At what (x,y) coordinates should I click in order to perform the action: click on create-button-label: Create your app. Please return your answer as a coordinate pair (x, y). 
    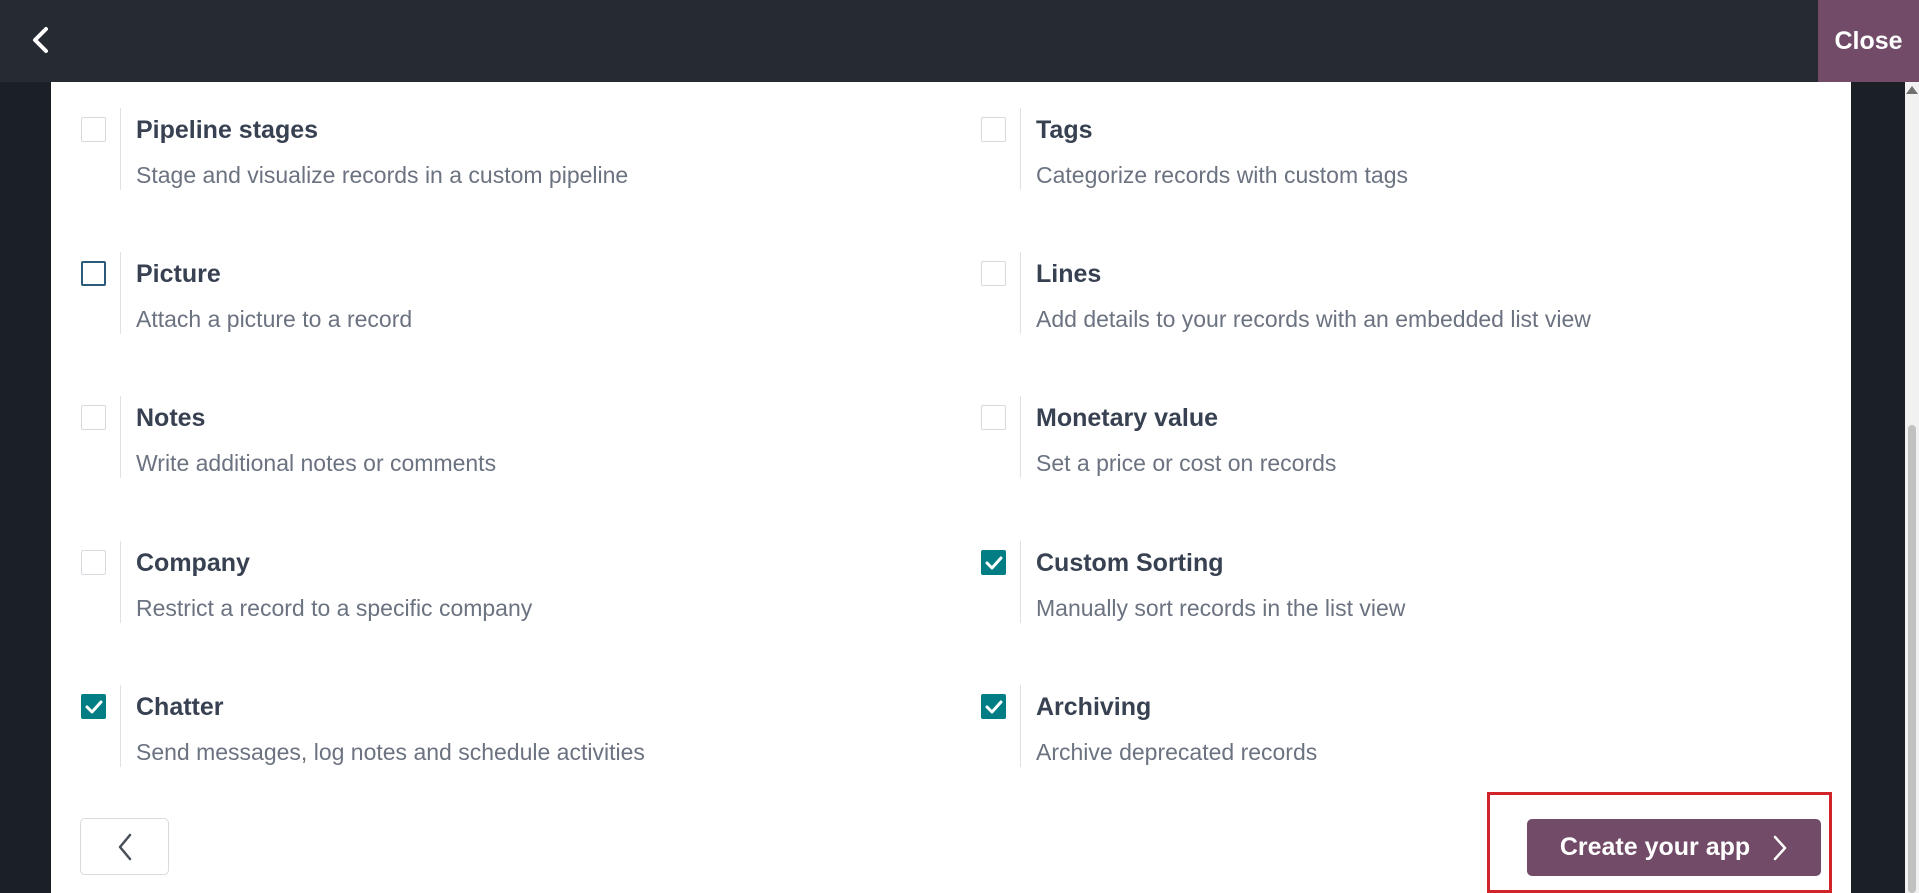
    Looking at the image, I should click on (1655, 847).